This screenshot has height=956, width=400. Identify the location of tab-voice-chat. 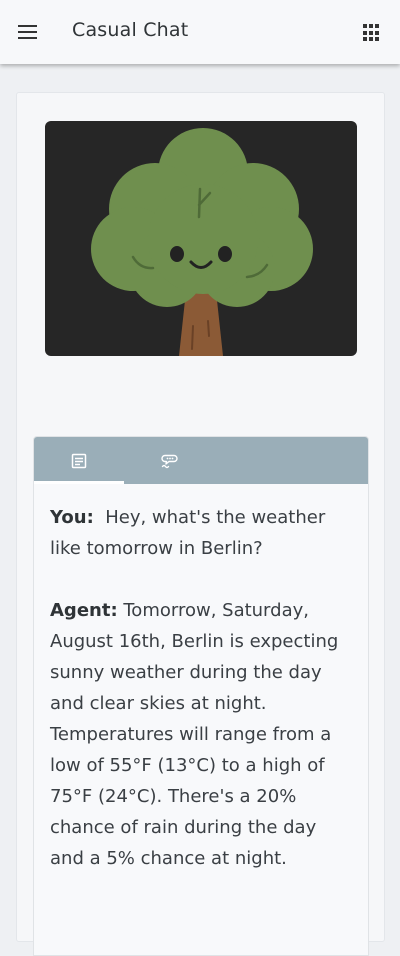
(169, 460).